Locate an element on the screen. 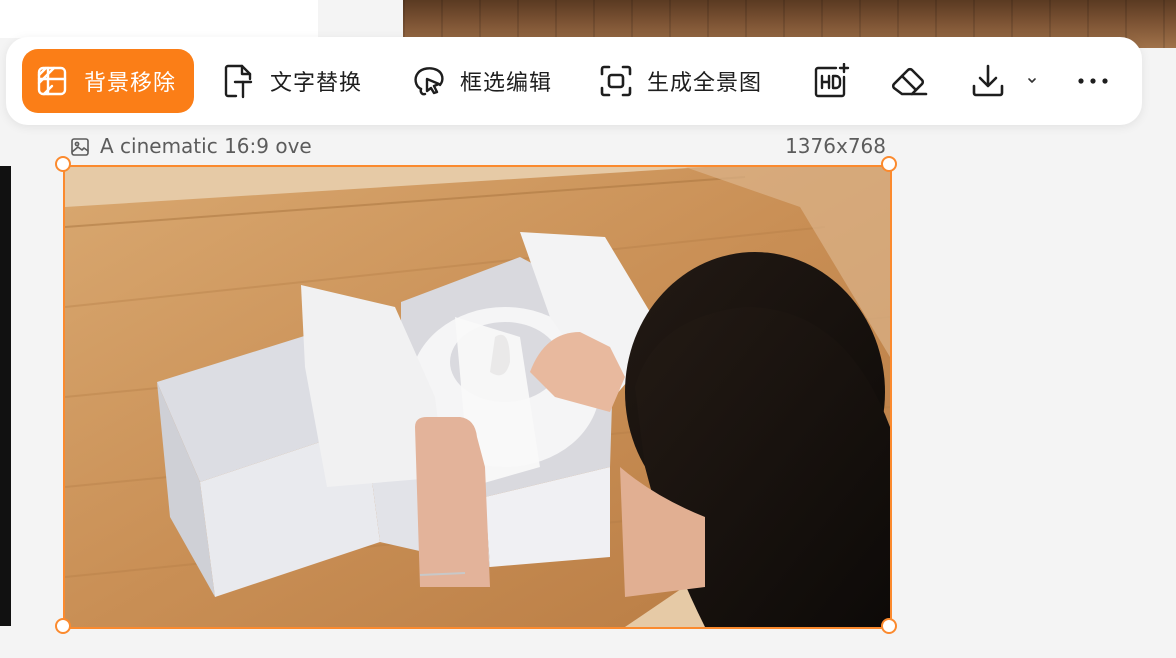 This screenshot has height=658, width=1176. lasso-edit-button: 框选编辑 is located at coordinates (482, 81).